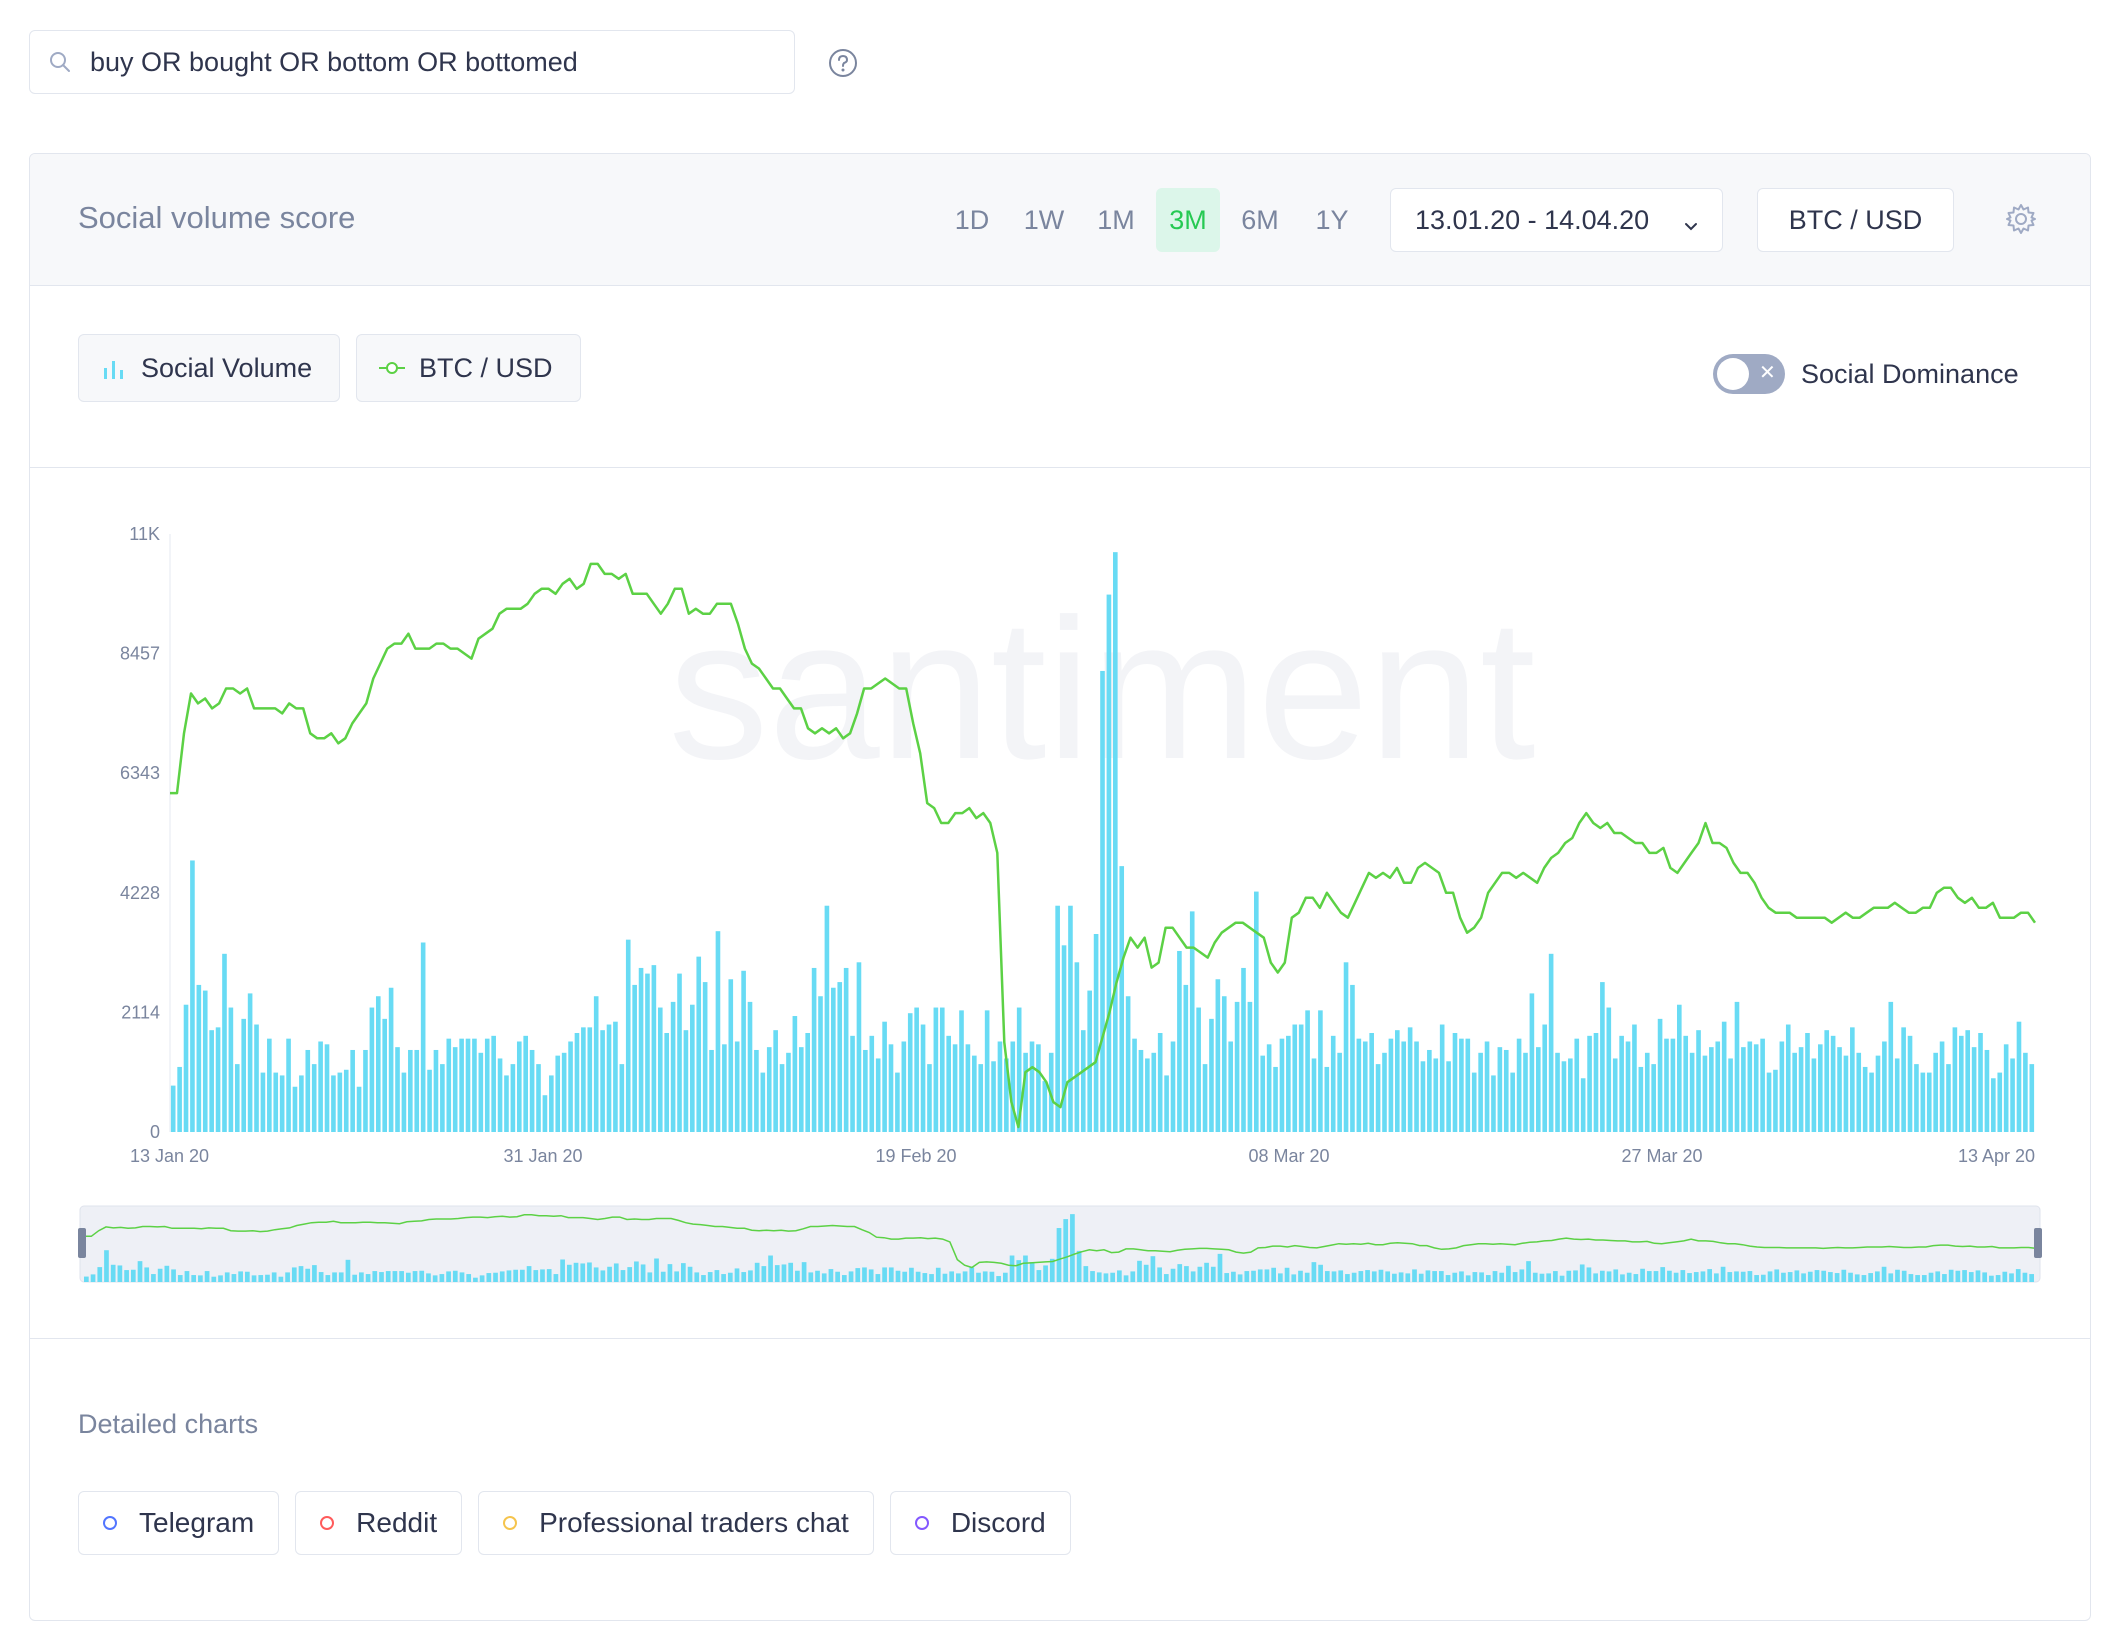  Describe the element at coordinates (379, 1523) in the screenshot. I see `chip-reddit: Reddit` at that location.